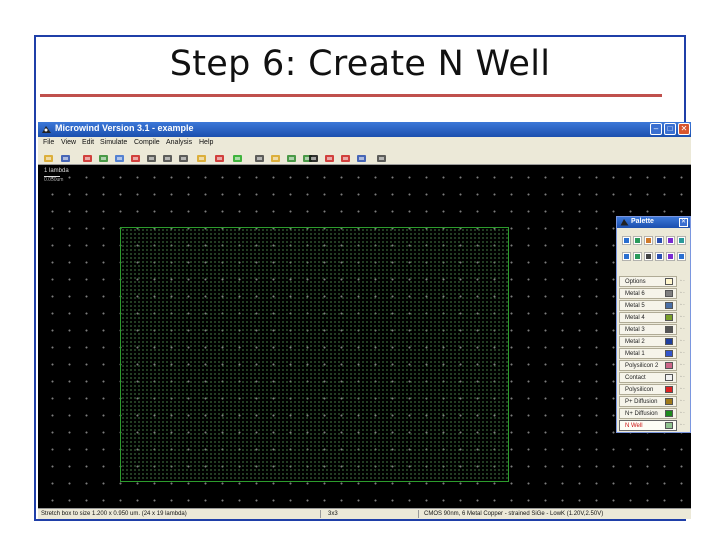 The height and width of the screenshot is (540, 720). I want to click on stack-tool-icon, so click(681, 238).